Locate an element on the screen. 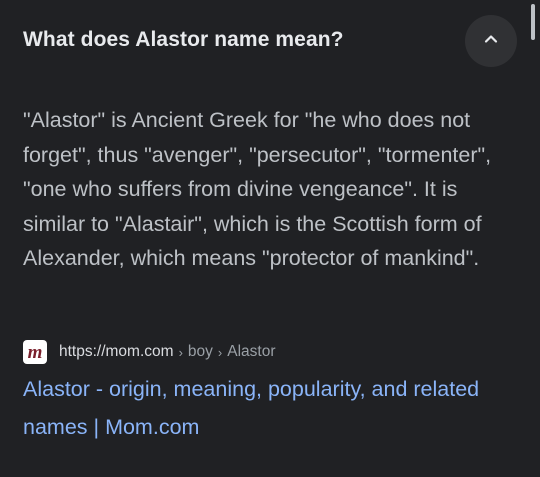 This screenshot has height=477, width=540. collapse-button is located at coordinates (491, 41).